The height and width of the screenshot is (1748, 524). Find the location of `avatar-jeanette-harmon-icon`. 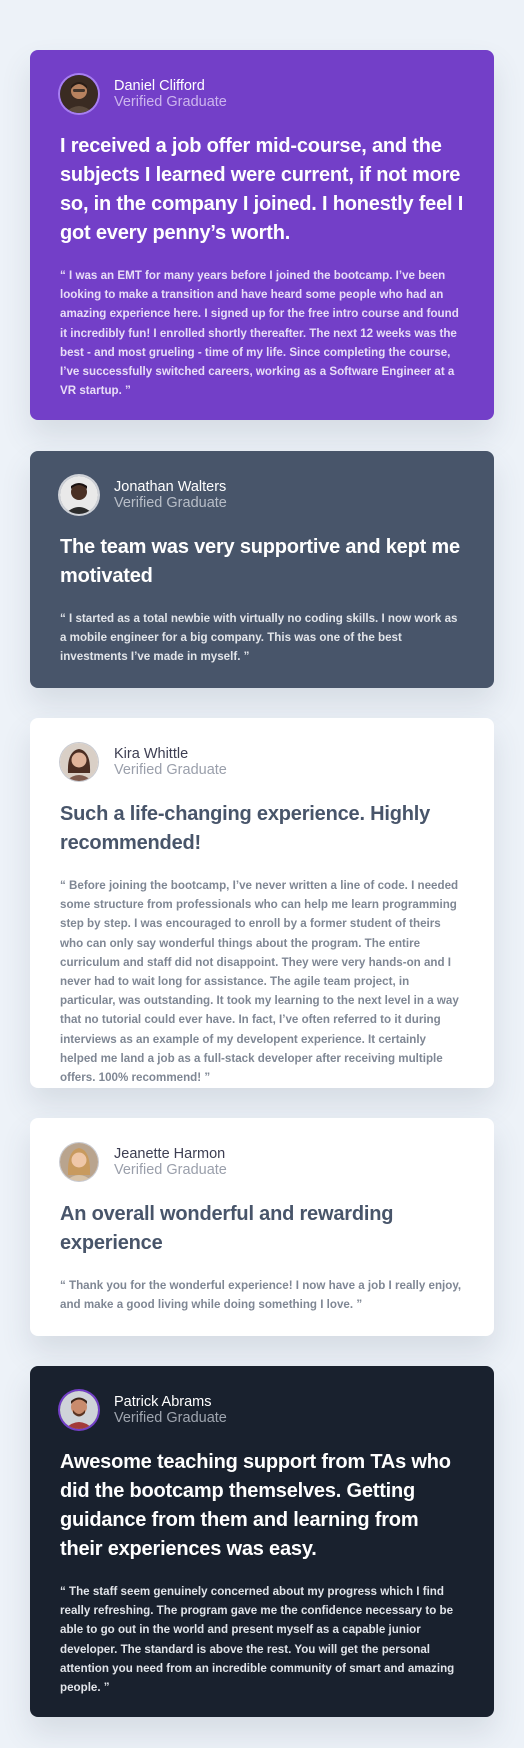

avatar-jeanette-harmon-icon is located at coordinates (79, 1162).